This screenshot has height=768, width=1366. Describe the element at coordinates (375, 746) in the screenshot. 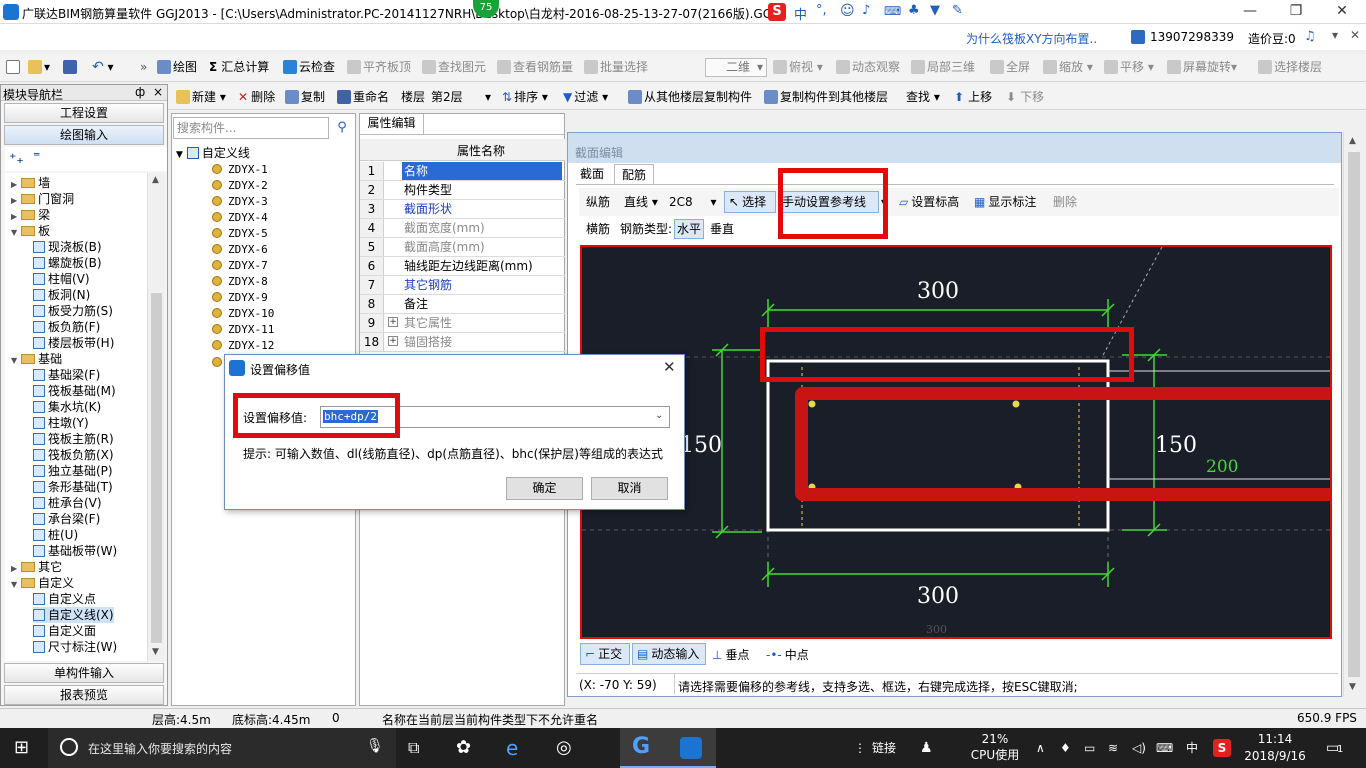

I see `microphone-icon: 🎙` at that location.